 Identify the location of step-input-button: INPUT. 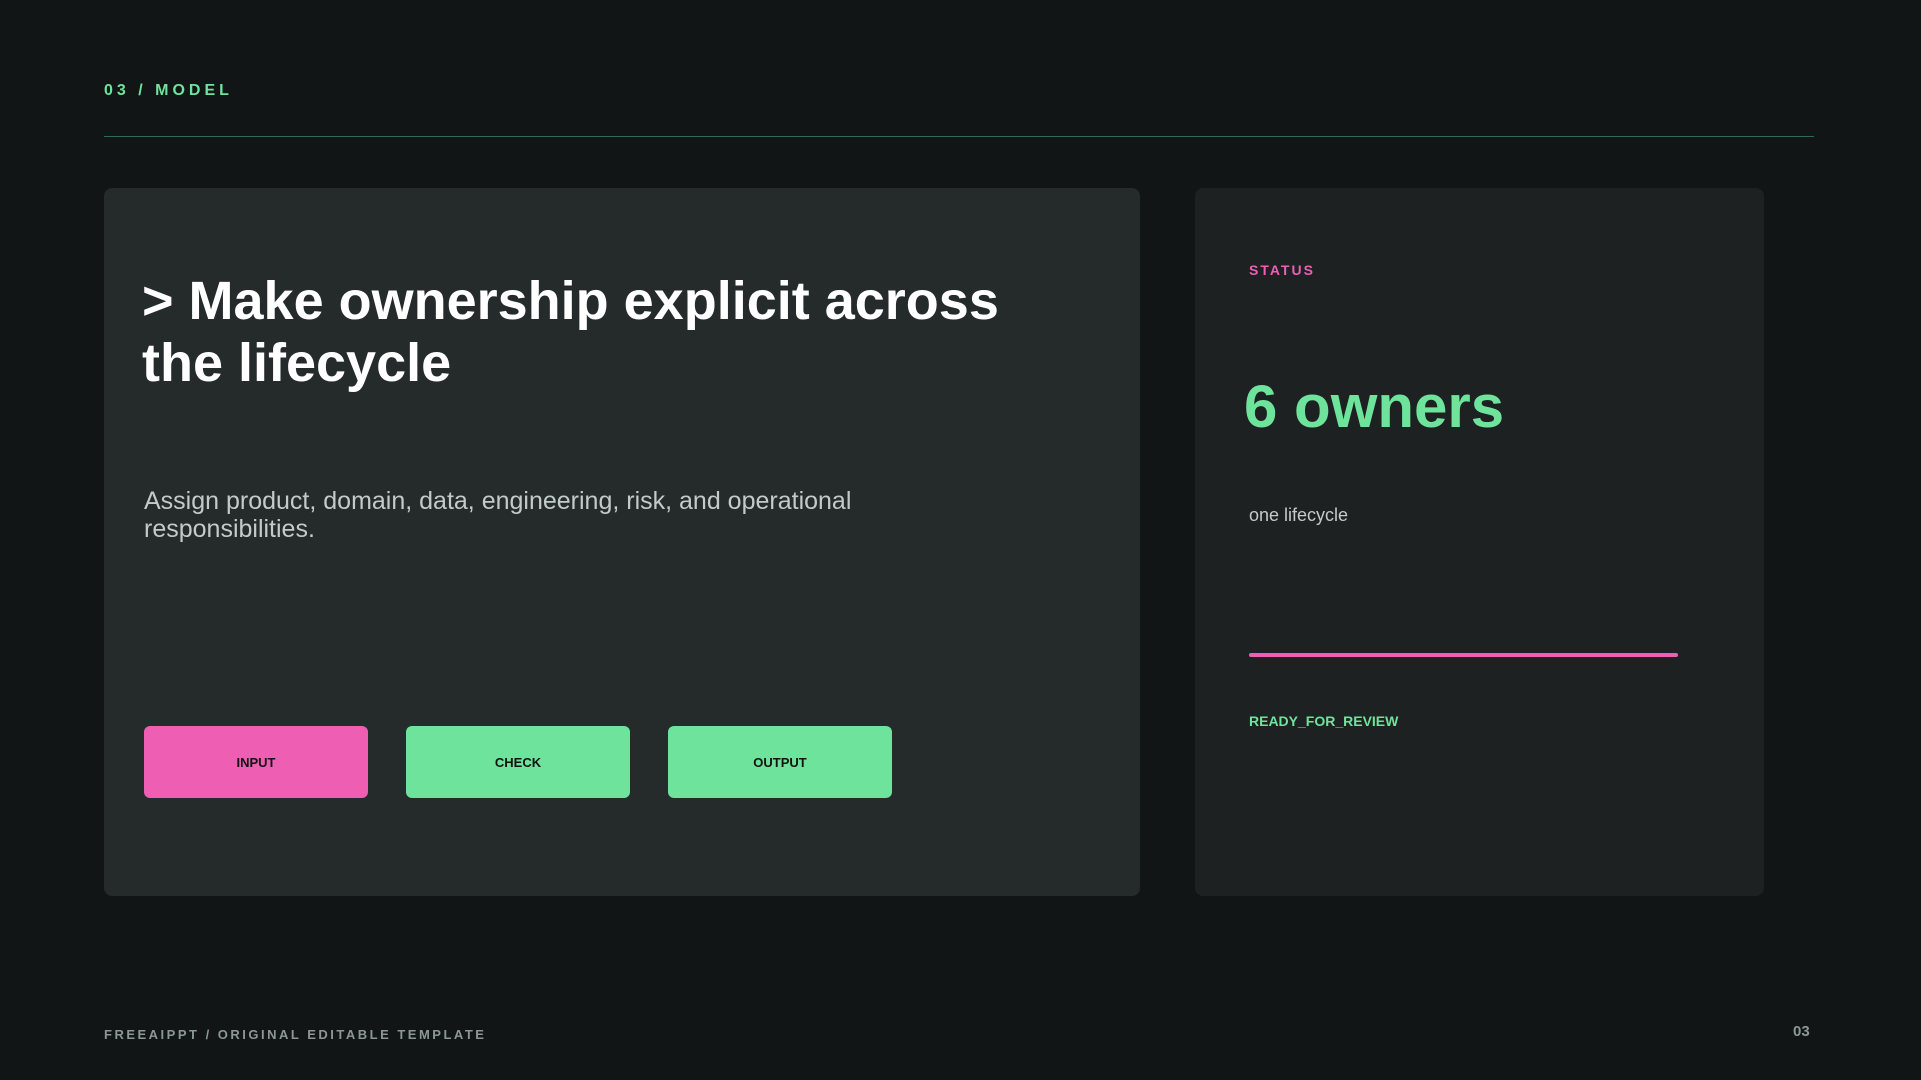
(256, 762).